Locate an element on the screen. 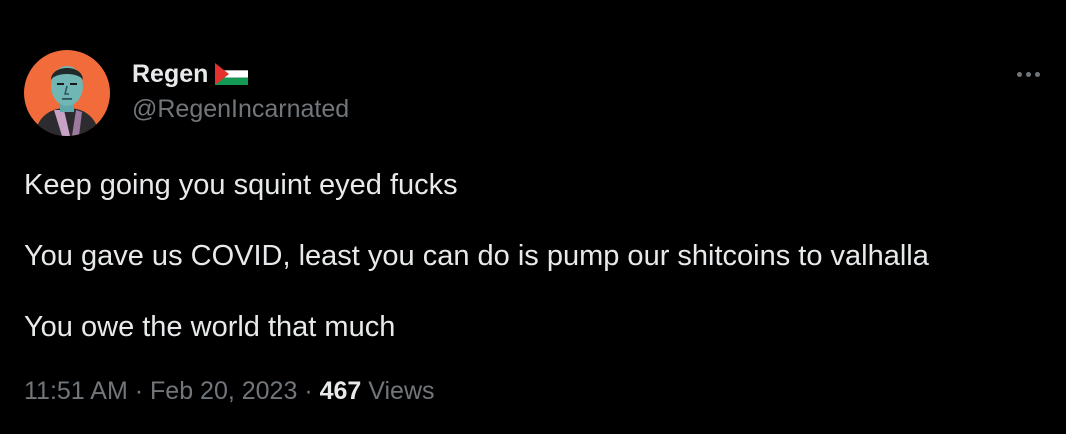  tweet-metadata: 11:51 AM · Feb 20, 2023 · 467 Views is located at coordinates (229, 391).